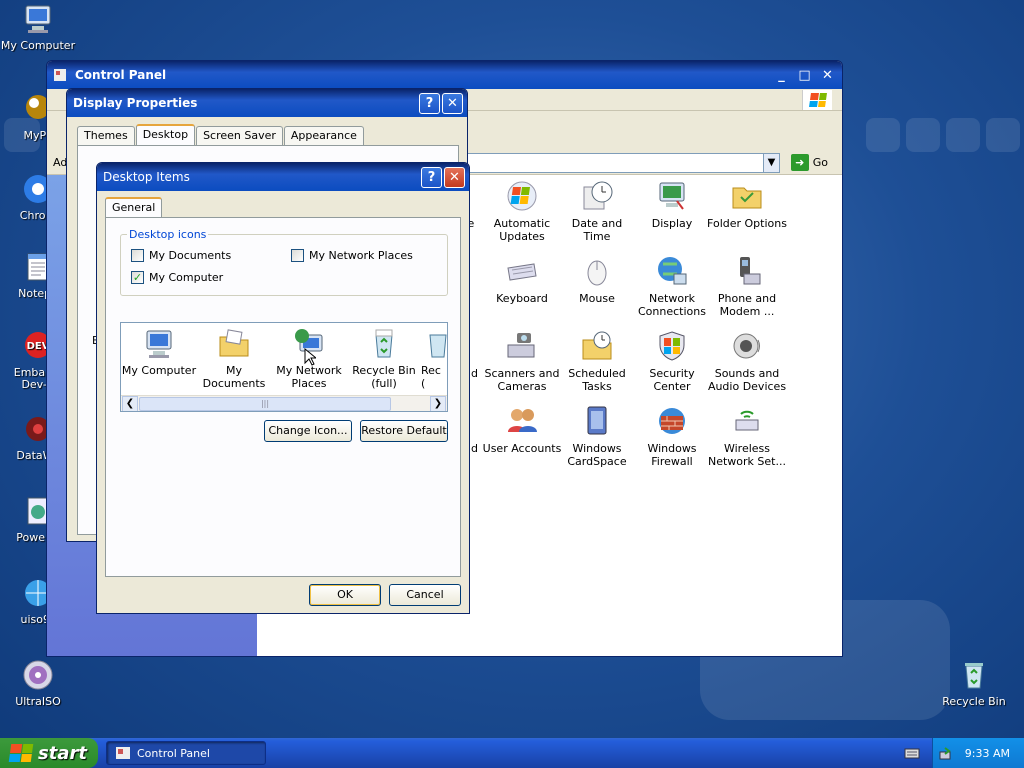 The image size is (1024, 768). What do you see at coordinates (597, 436) in the screenshot?
I see `cp-item-windows-cardspace: Windows CardSpace` at bounding box center [597, 436].